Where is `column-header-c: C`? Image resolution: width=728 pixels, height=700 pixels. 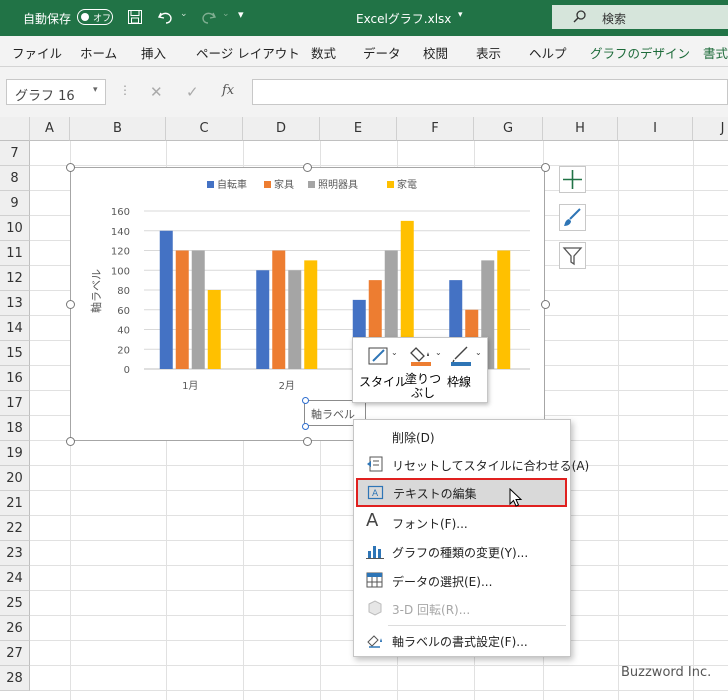
column-header-c: C is located at coordinates (204, 129).